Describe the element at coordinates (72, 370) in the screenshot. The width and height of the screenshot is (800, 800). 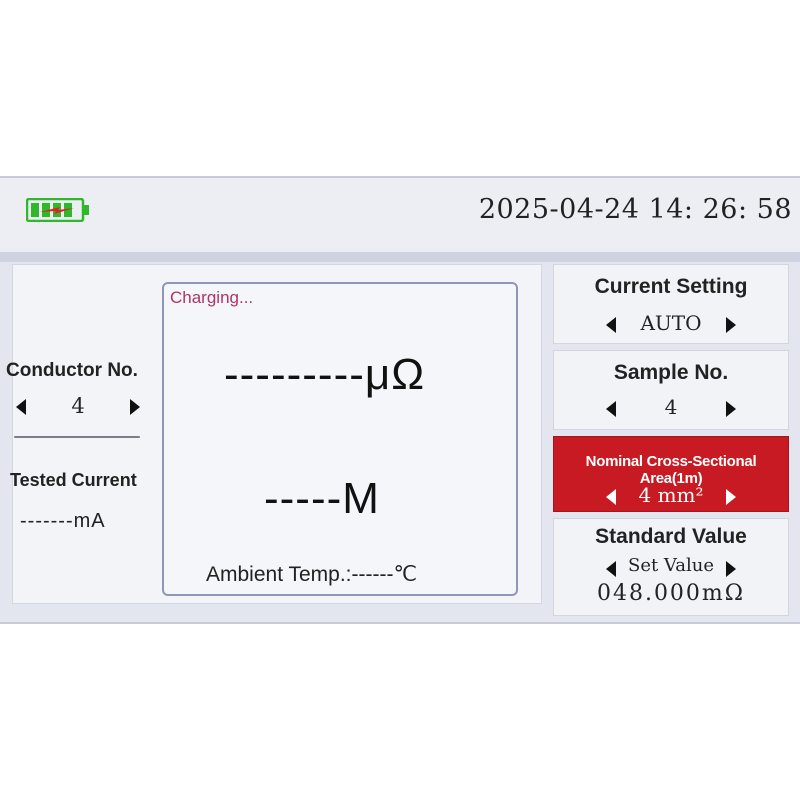
I see `conductor-label: Conductor No.` at that location.